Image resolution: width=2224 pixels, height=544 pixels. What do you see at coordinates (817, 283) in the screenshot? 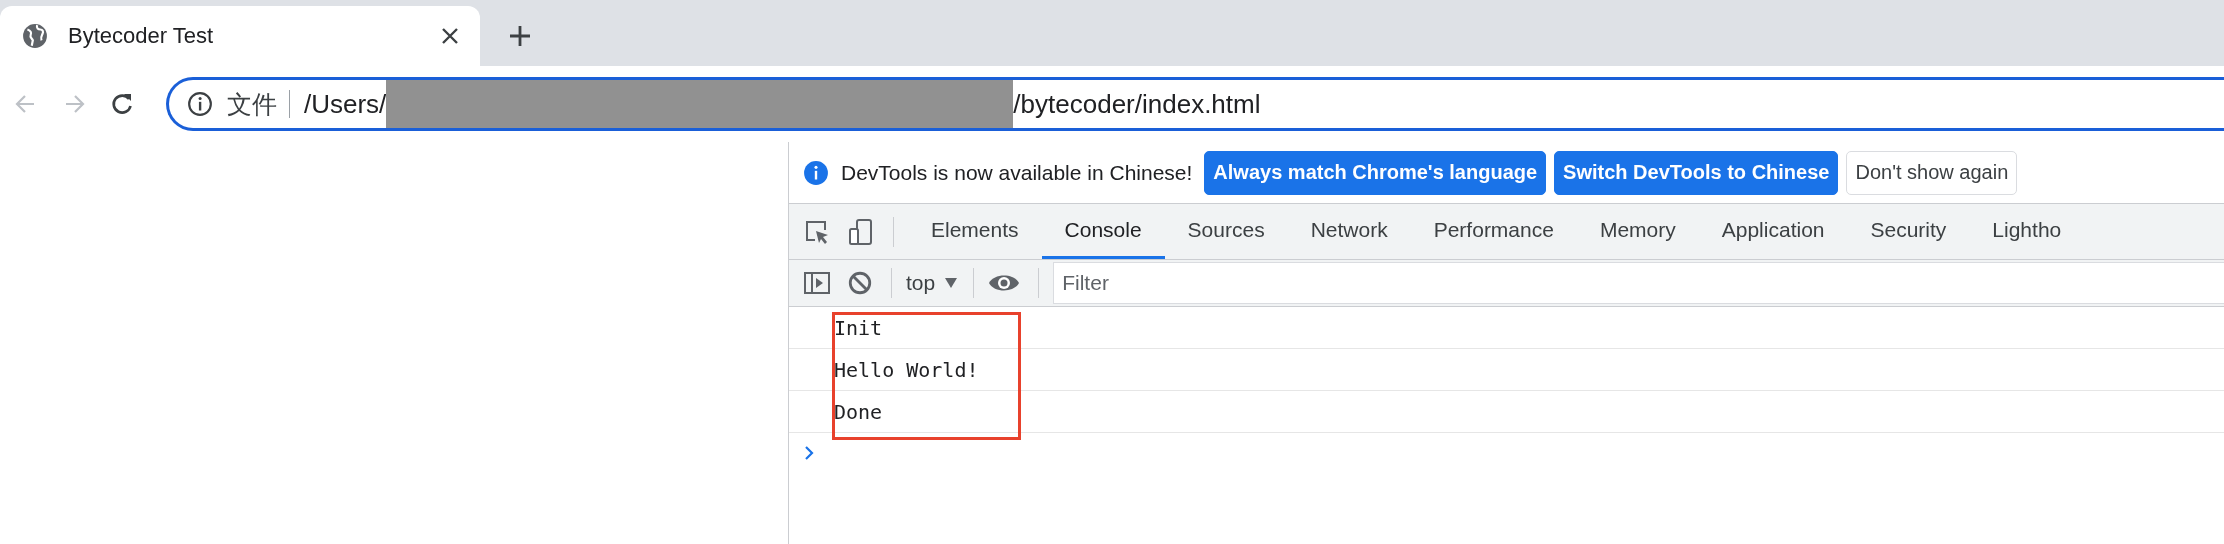
I see `sidebar-toggle-icon` at bounding box center [817, 283].